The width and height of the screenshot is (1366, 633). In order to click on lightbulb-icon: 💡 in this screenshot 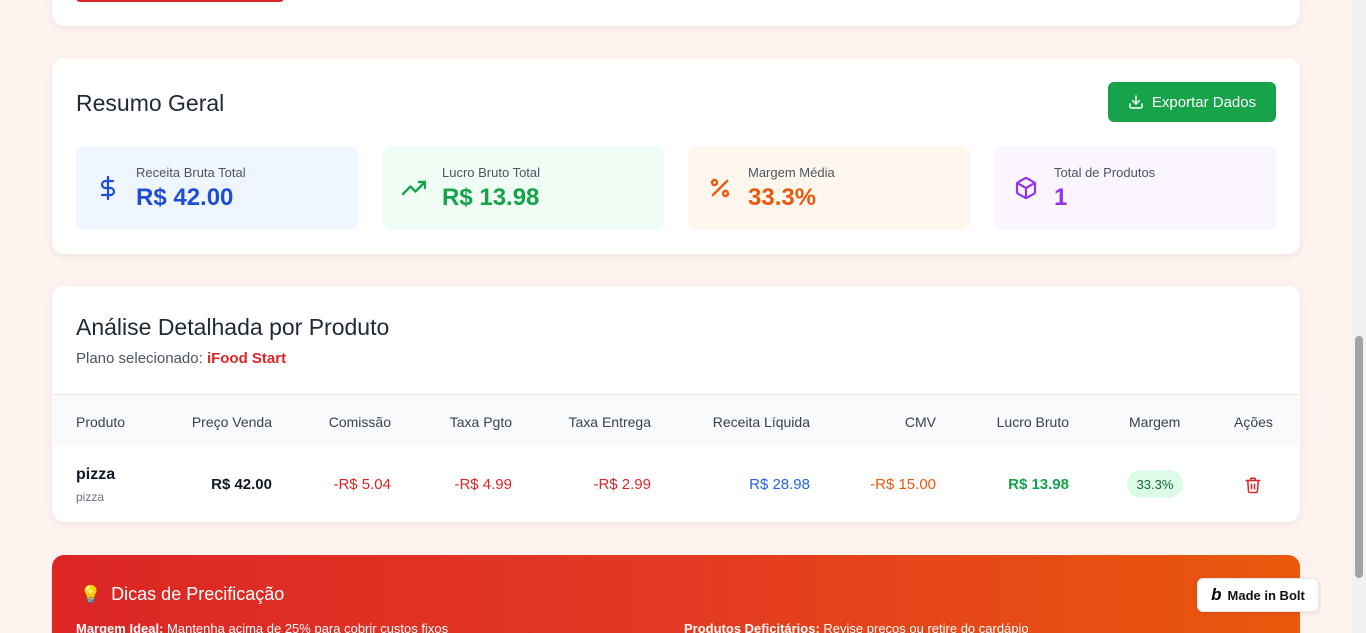, I will do `click(91, 594)`.